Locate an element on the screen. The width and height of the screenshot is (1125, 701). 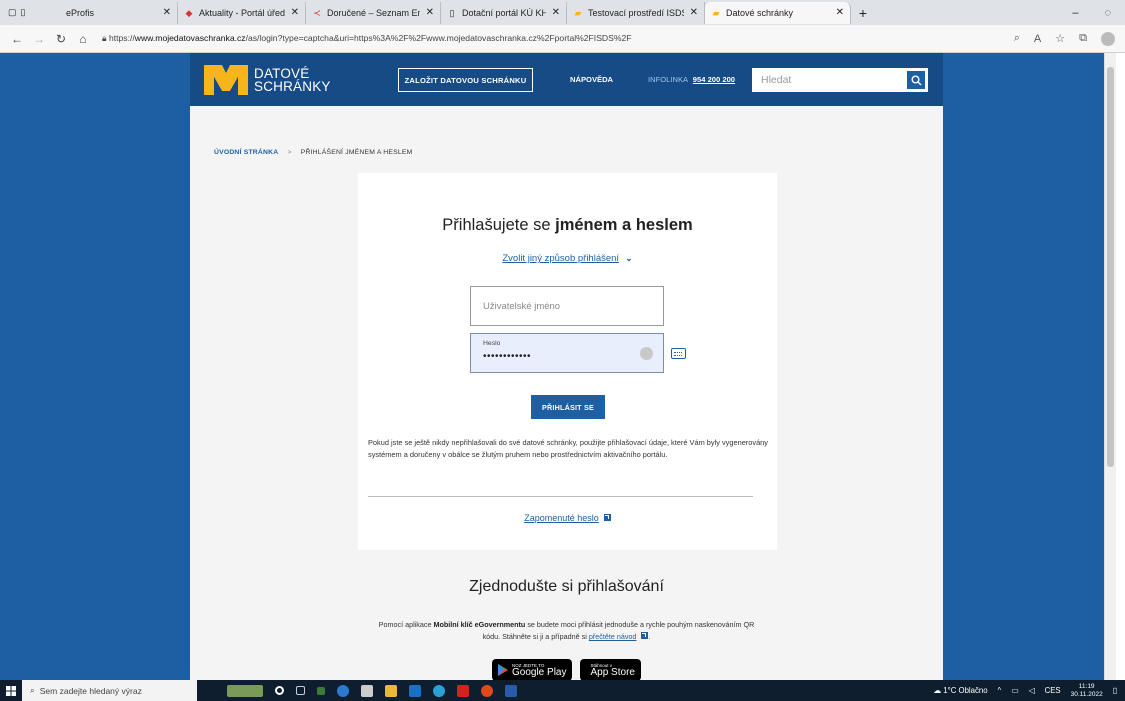
avatar is located at coordinates (1108, 38).